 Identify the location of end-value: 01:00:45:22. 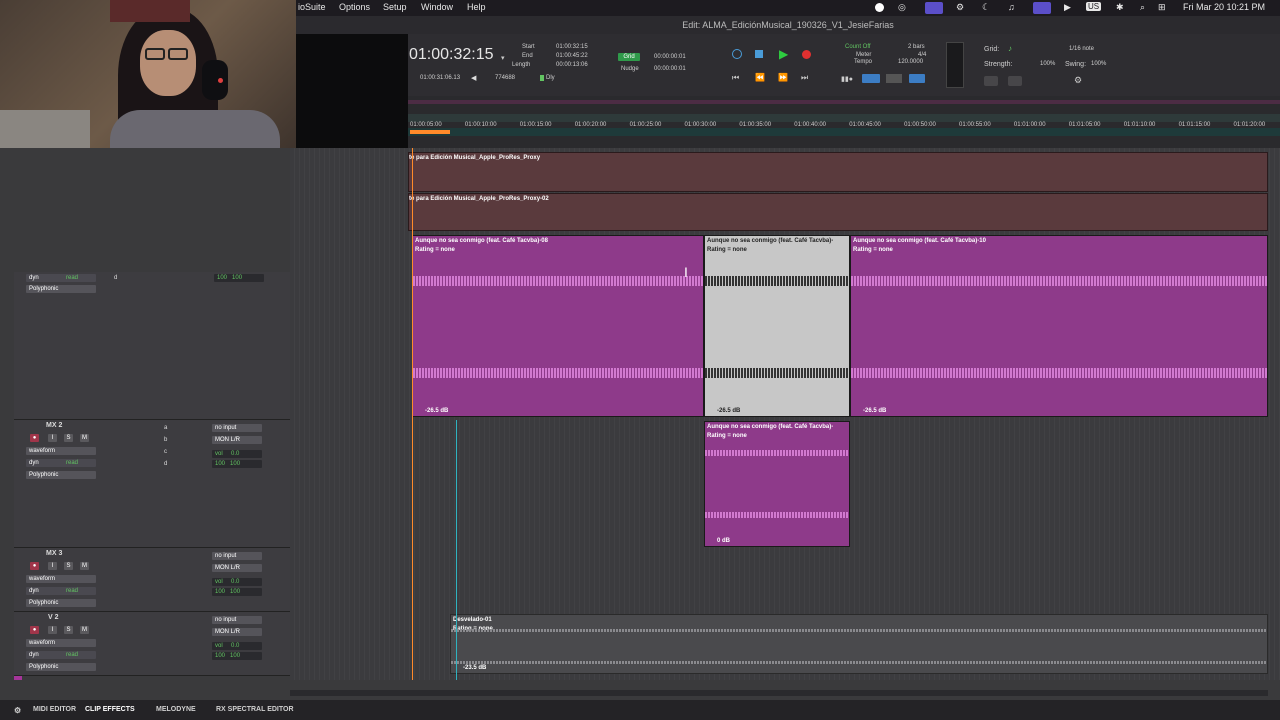
(572, 56).